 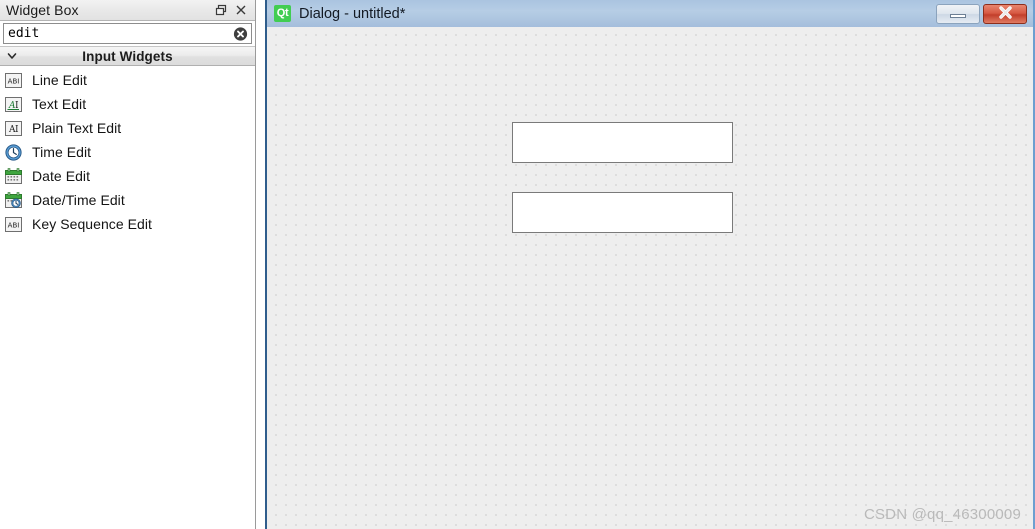 I want to click on dialog-title: Dialog - untitled*, so click(x=352, y=13).